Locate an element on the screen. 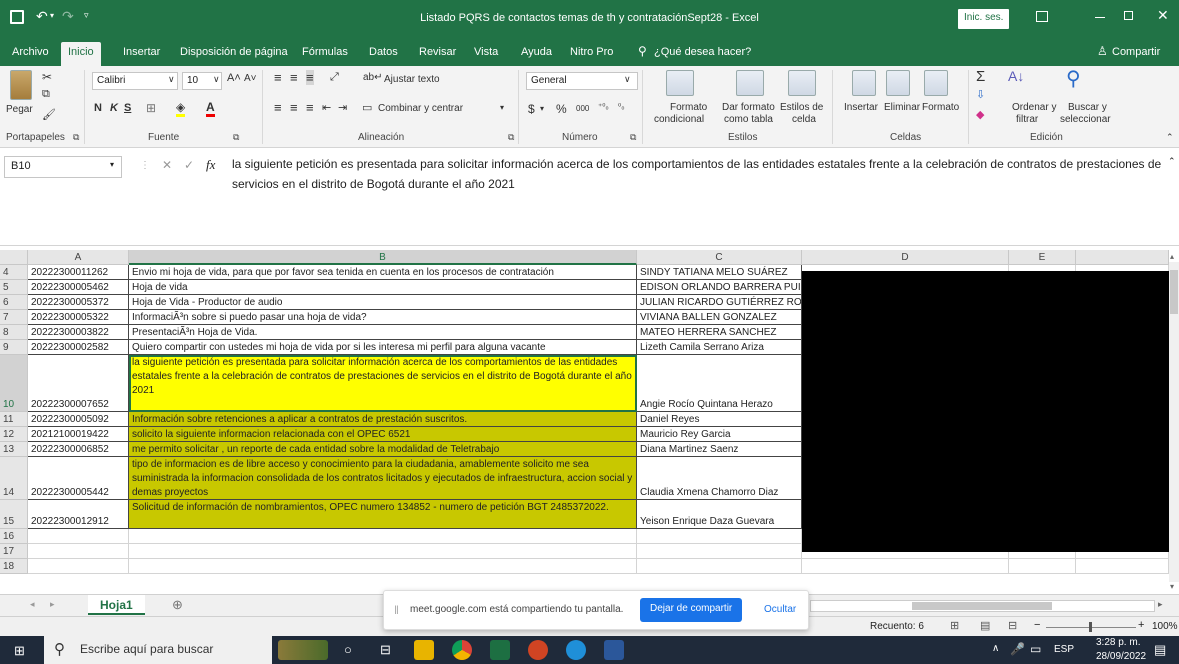 Image resolution: width=1179 pixels, height=664 pixels. clock-time: 3:28 p. m. is located at coordinates (1118, 642).